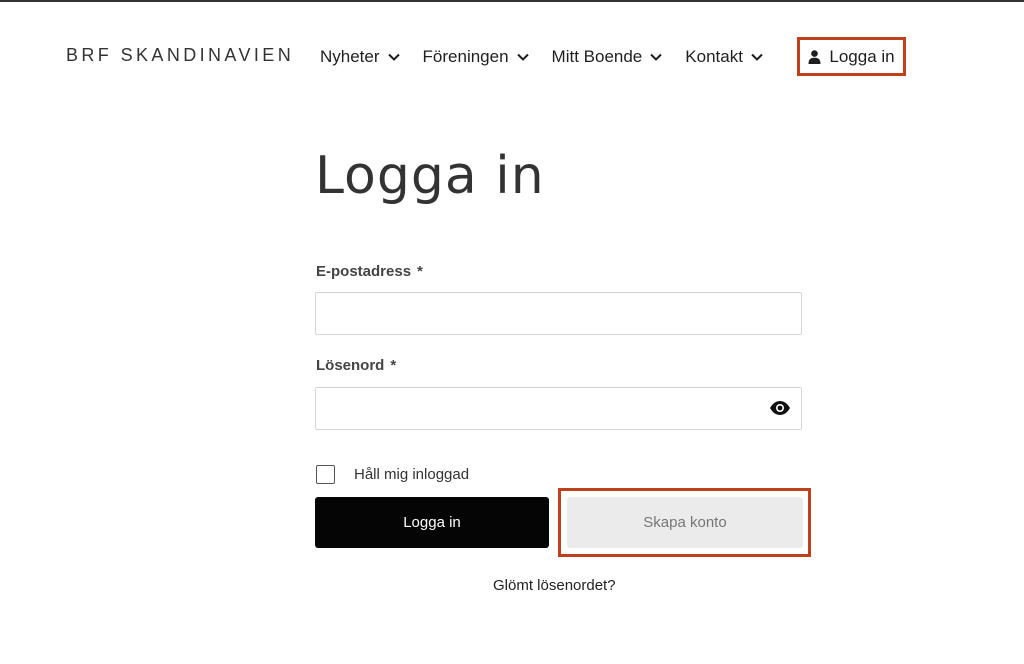  Describe the element at coordinates (432, 522) in the screenshot. I see `login-button: Logga in` at that location.